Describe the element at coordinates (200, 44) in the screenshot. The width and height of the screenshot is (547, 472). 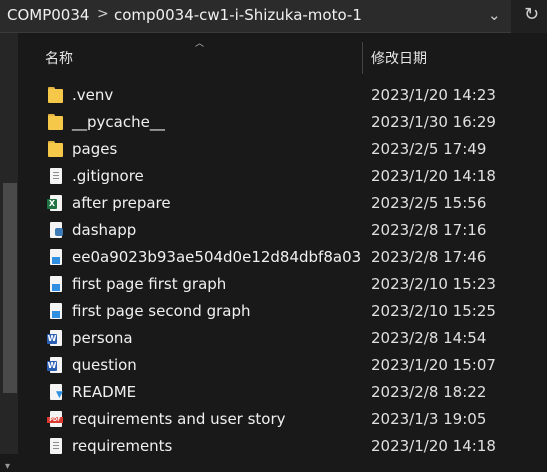
I see `sort-ascending-icon: ︿` at that location.